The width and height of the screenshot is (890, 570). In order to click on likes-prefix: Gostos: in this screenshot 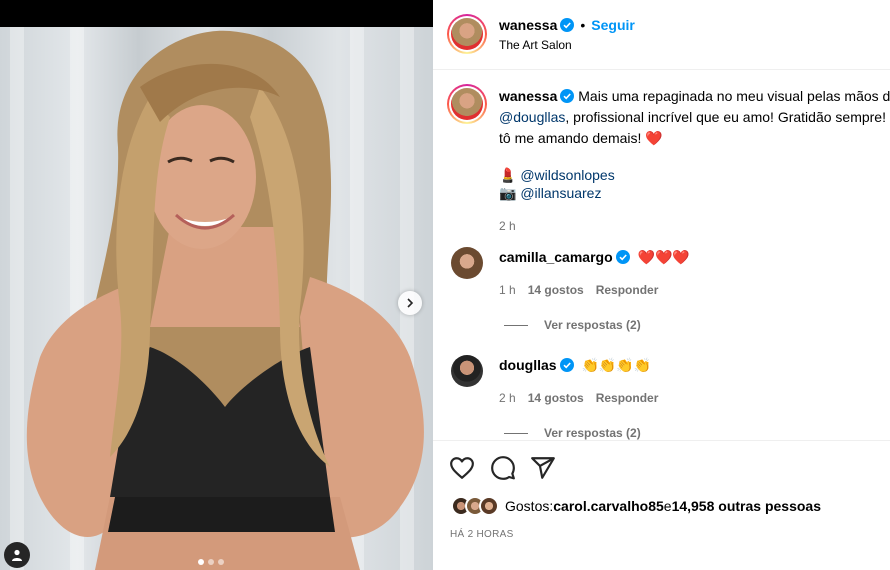, I will do `click(529, 506)`.